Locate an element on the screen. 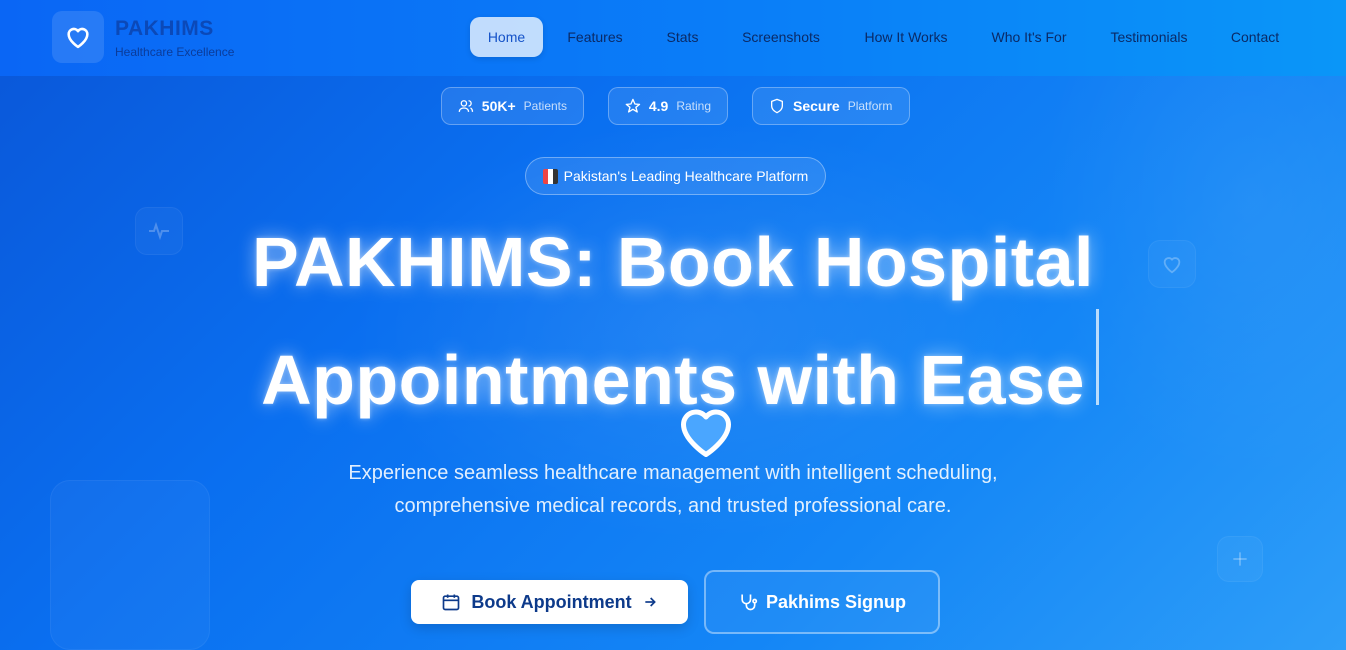 The height and width of the screenshot is (650, 1346). shield-icon is located at coordinates (777, 106).